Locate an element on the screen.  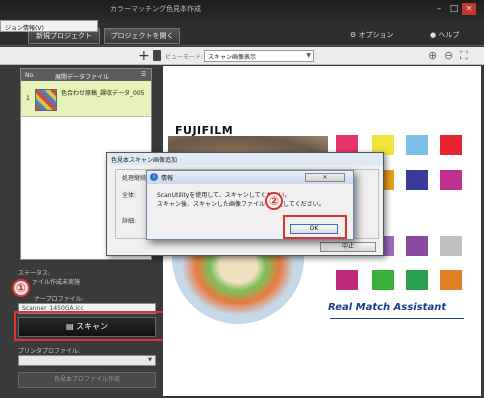
col-no: No. is located at coordinates (30, 75).